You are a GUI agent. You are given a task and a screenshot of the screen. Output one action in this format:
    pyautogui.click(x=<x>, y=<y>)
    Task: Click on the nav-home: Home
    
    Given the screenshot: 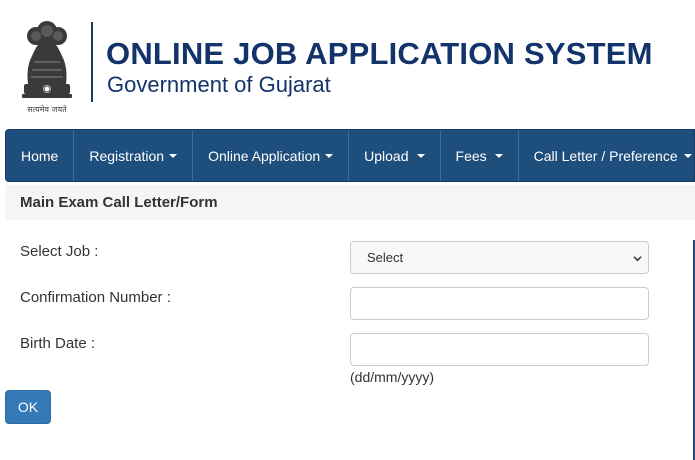 What is the action you would take?
    pyautogui.click(x=40, y=155)
    